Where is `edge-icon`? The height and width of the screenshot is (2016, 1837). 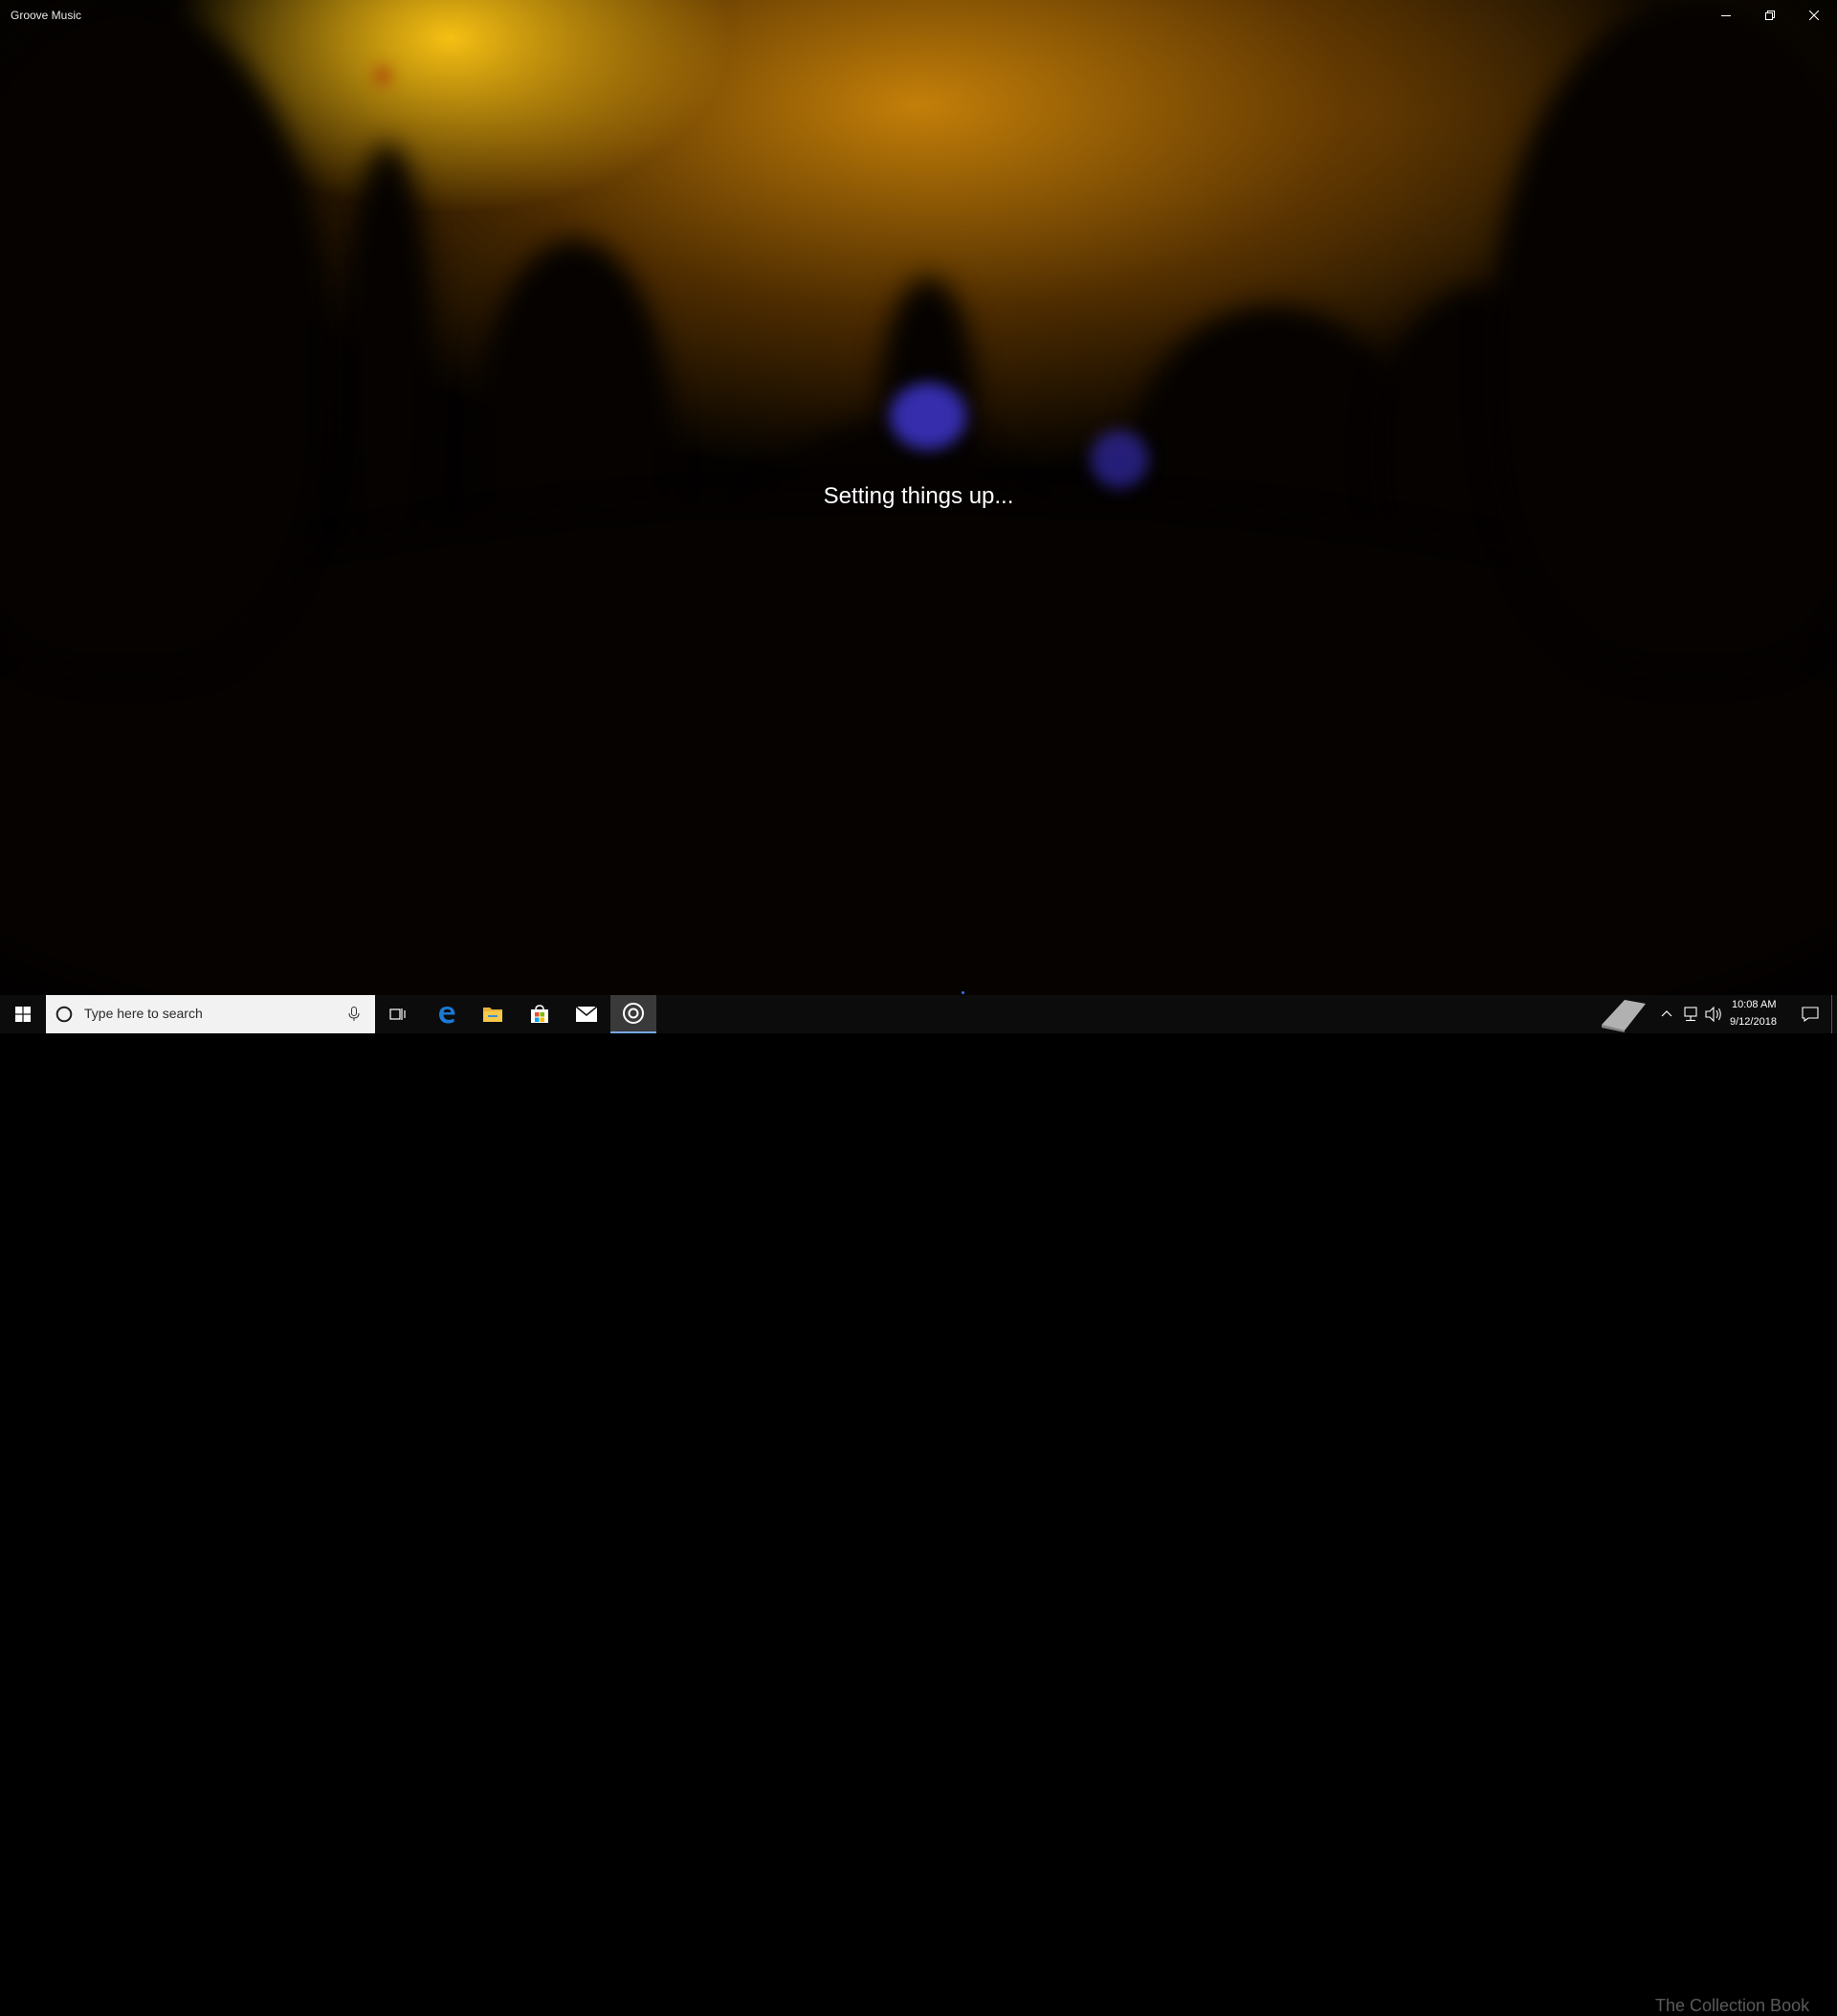 edge-icon is located at coordinates (447, 1015).